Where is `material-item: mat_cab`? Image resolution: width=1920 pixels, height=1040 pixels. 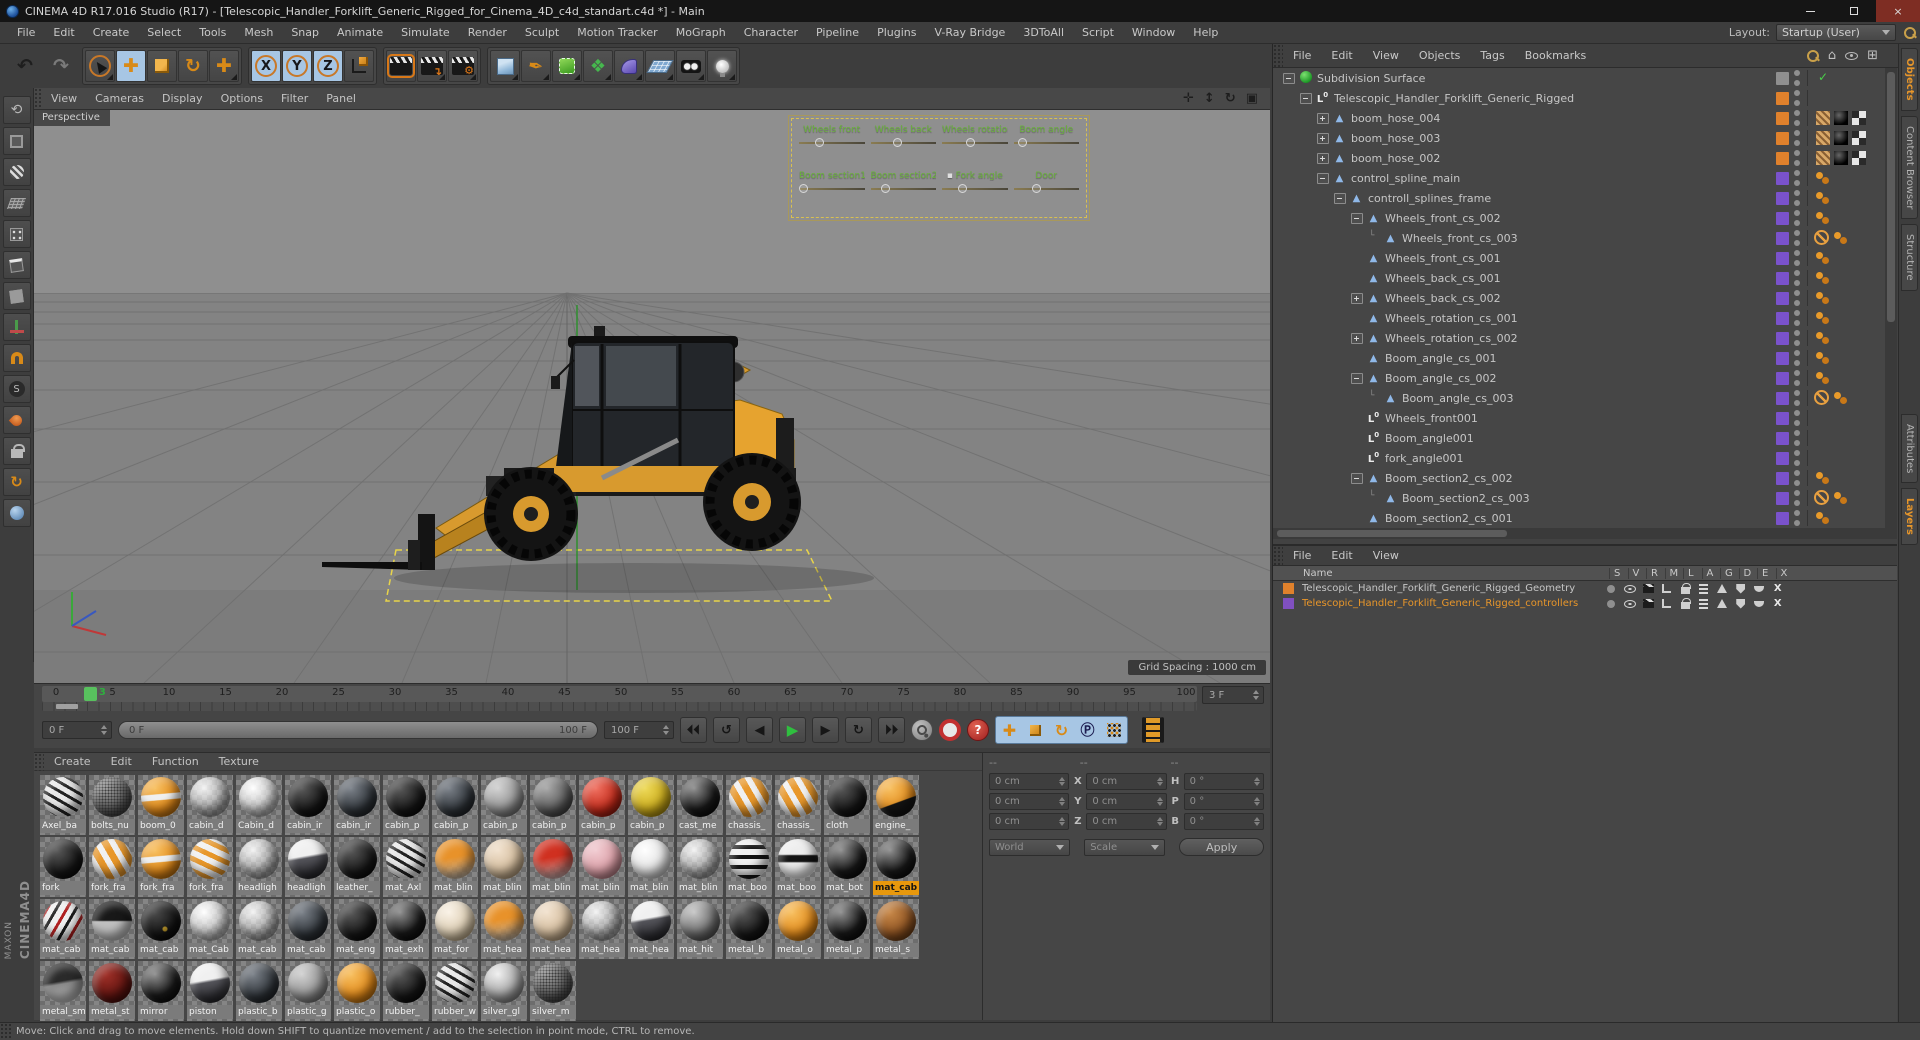 material-item: mat_cab is located at coordinates (161, 929).